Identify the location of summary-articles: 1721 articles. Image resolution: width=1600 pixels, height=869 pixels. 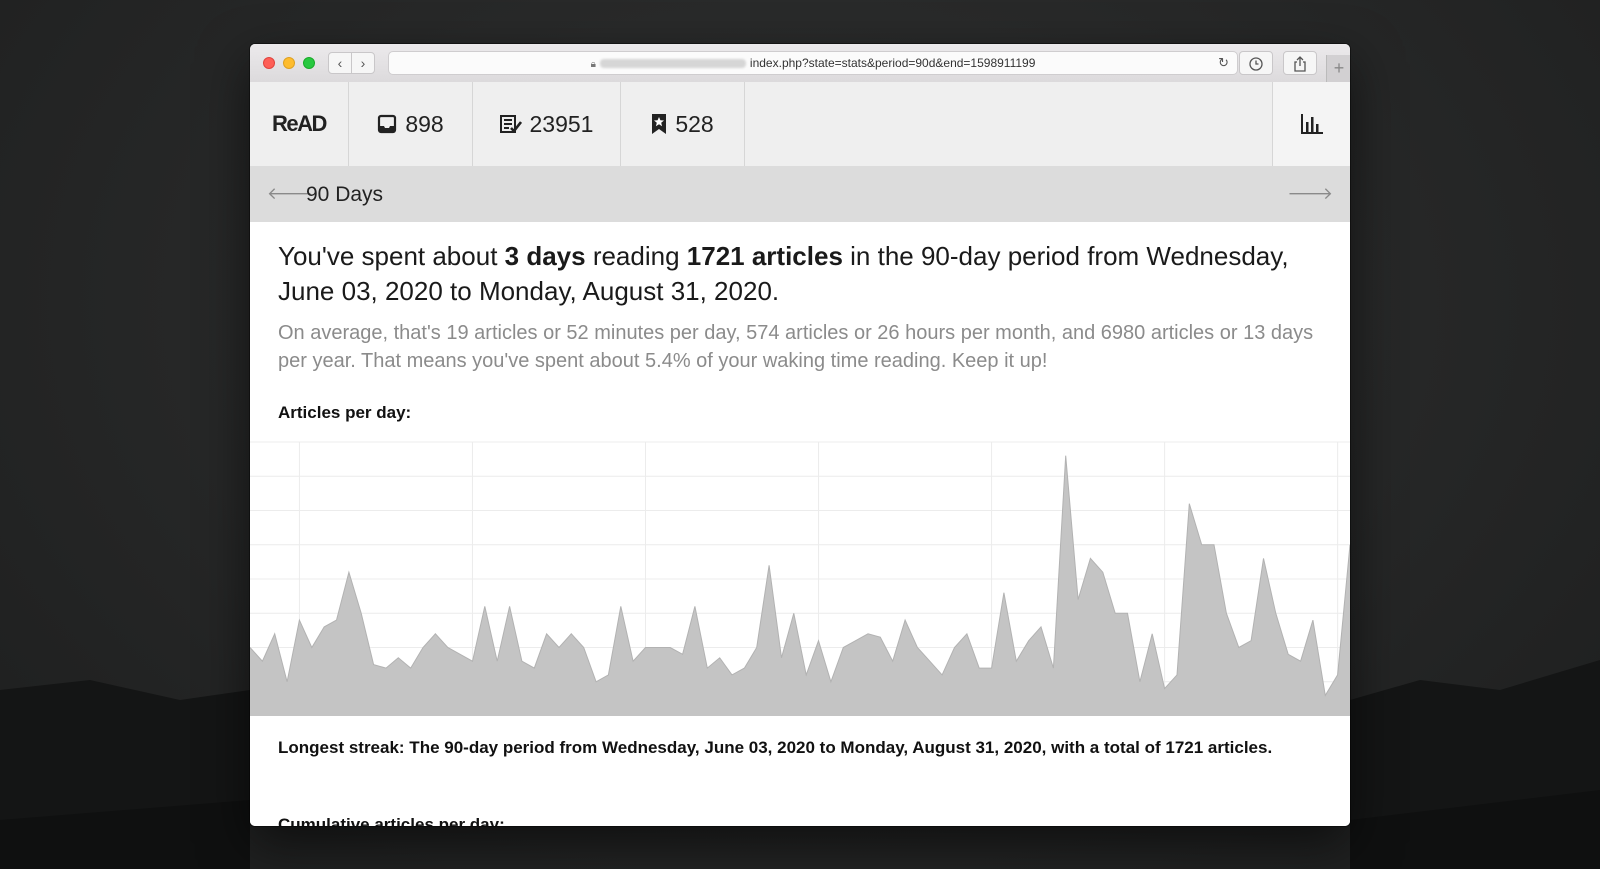
(764, 256).